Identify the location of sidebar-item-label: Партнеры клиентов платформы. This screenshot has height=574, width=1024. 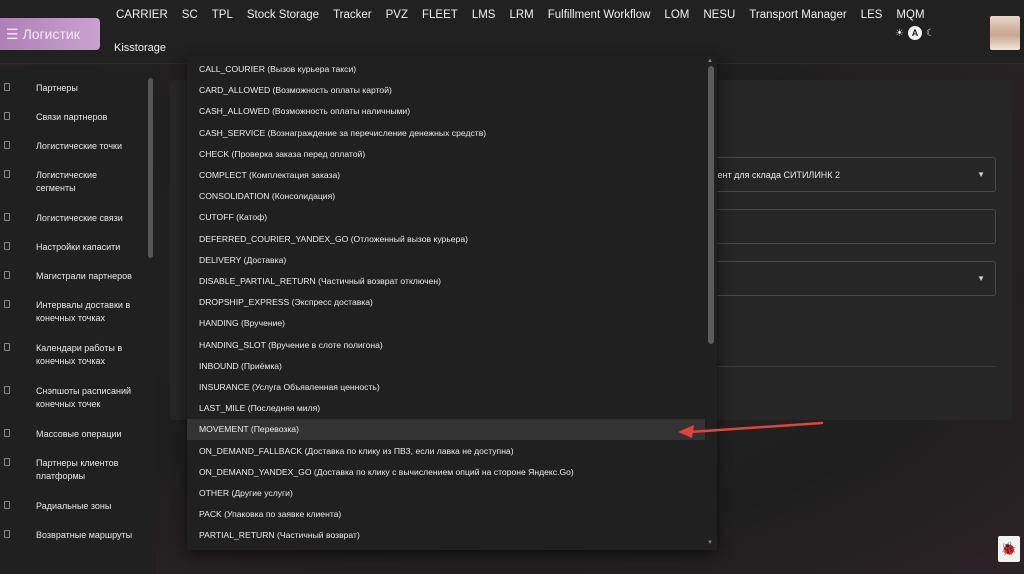
(77, 469).